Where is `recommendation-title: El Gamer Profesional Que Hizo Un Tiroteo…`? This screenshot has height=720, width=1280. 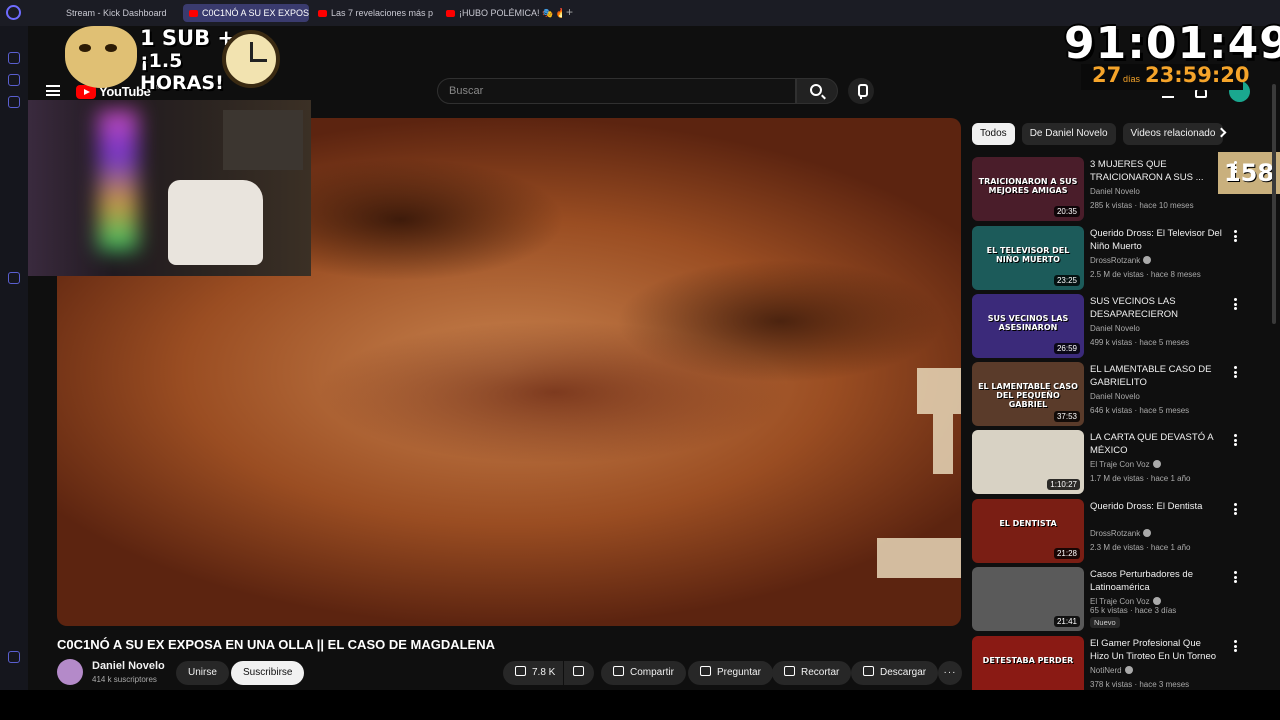
recommendation-title: El Gamer Profesional Que Hizo Un Tiroteo… is located at coordinates (1156, 650).